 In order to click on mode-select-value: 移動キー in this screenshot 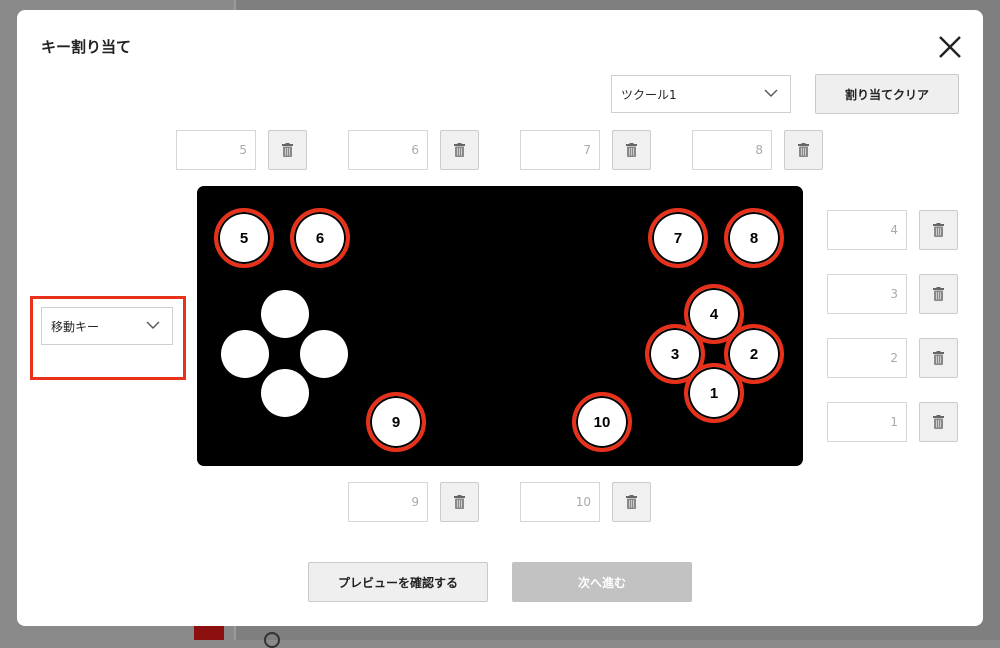, I will do `click(75, 326)`.